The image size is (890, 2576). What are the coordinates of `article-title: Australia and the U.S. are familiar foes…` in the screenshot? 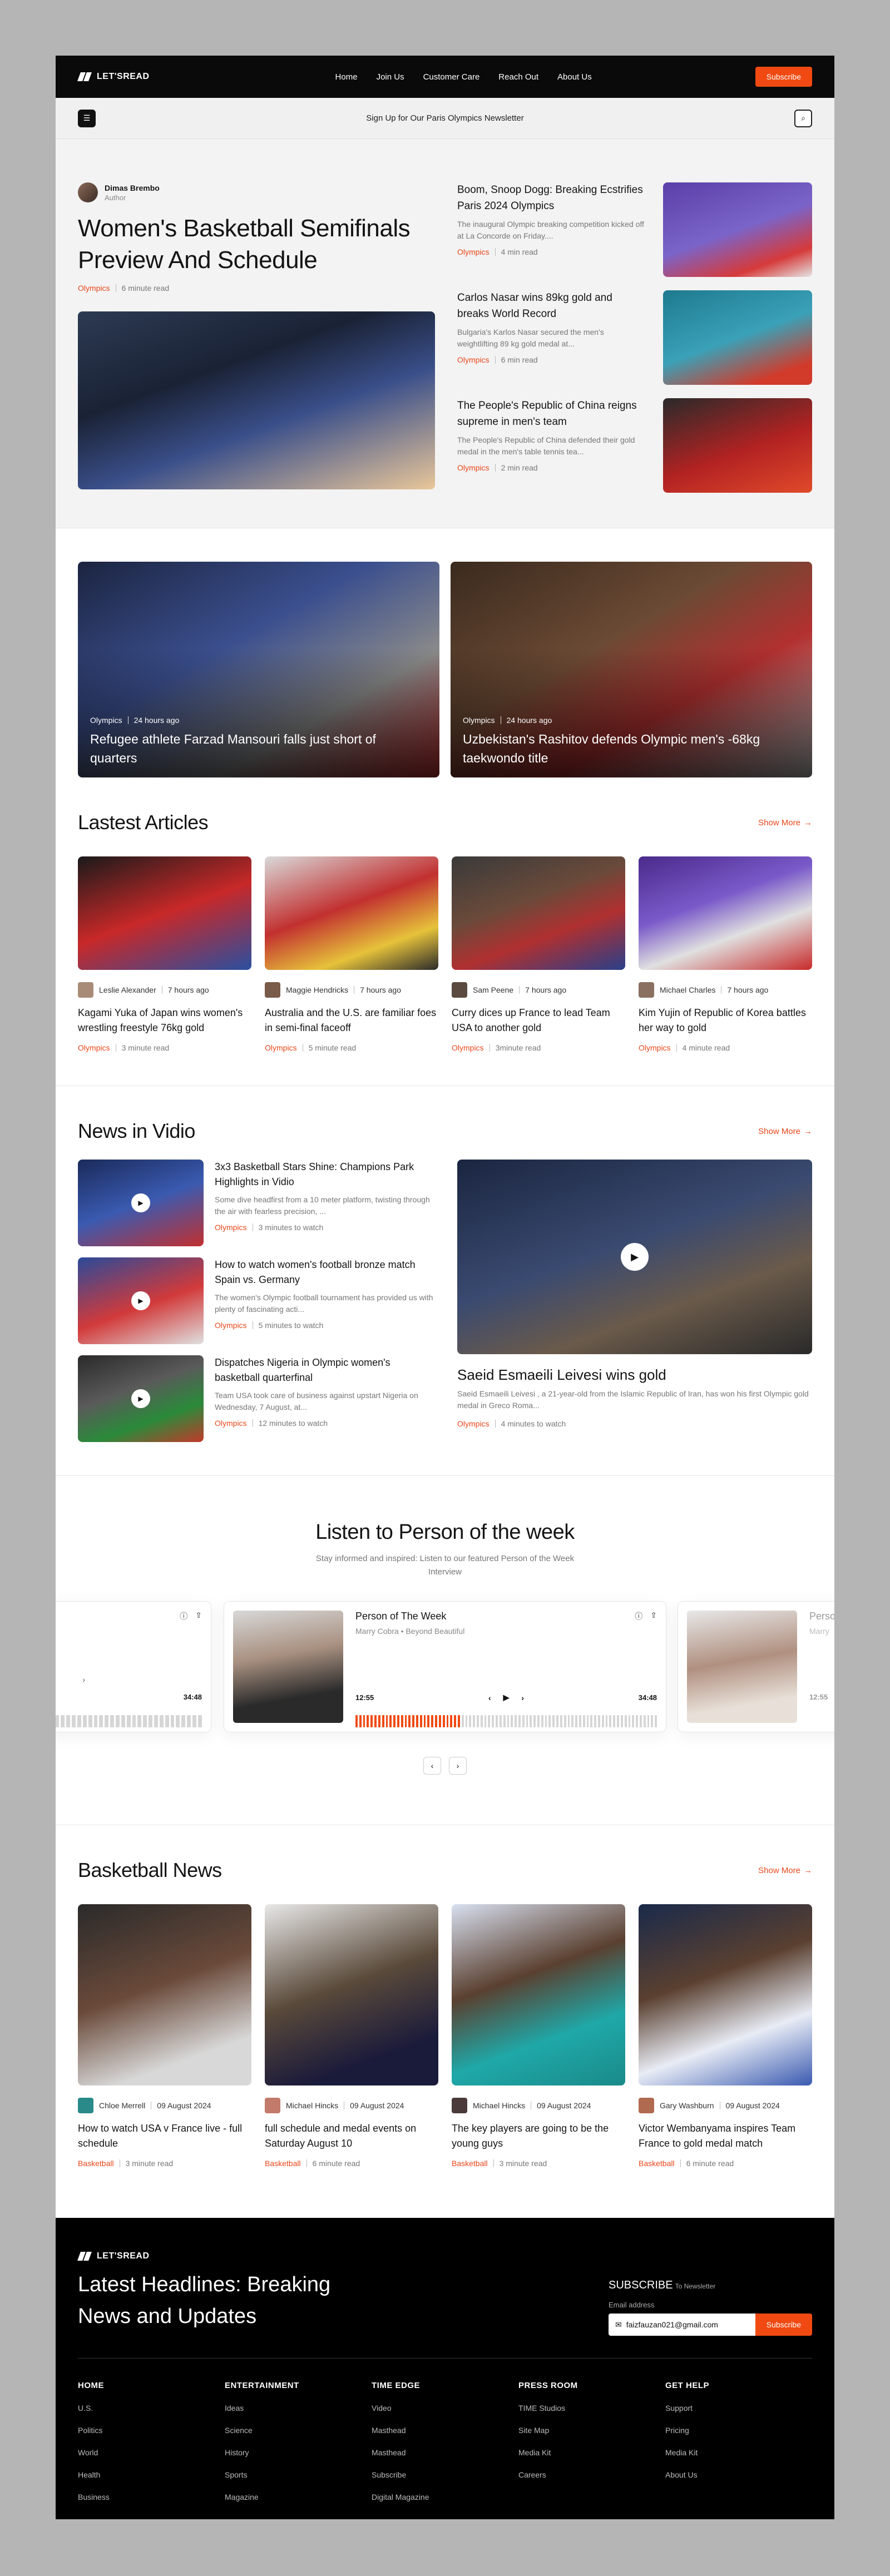 It's located at (351, 1021).